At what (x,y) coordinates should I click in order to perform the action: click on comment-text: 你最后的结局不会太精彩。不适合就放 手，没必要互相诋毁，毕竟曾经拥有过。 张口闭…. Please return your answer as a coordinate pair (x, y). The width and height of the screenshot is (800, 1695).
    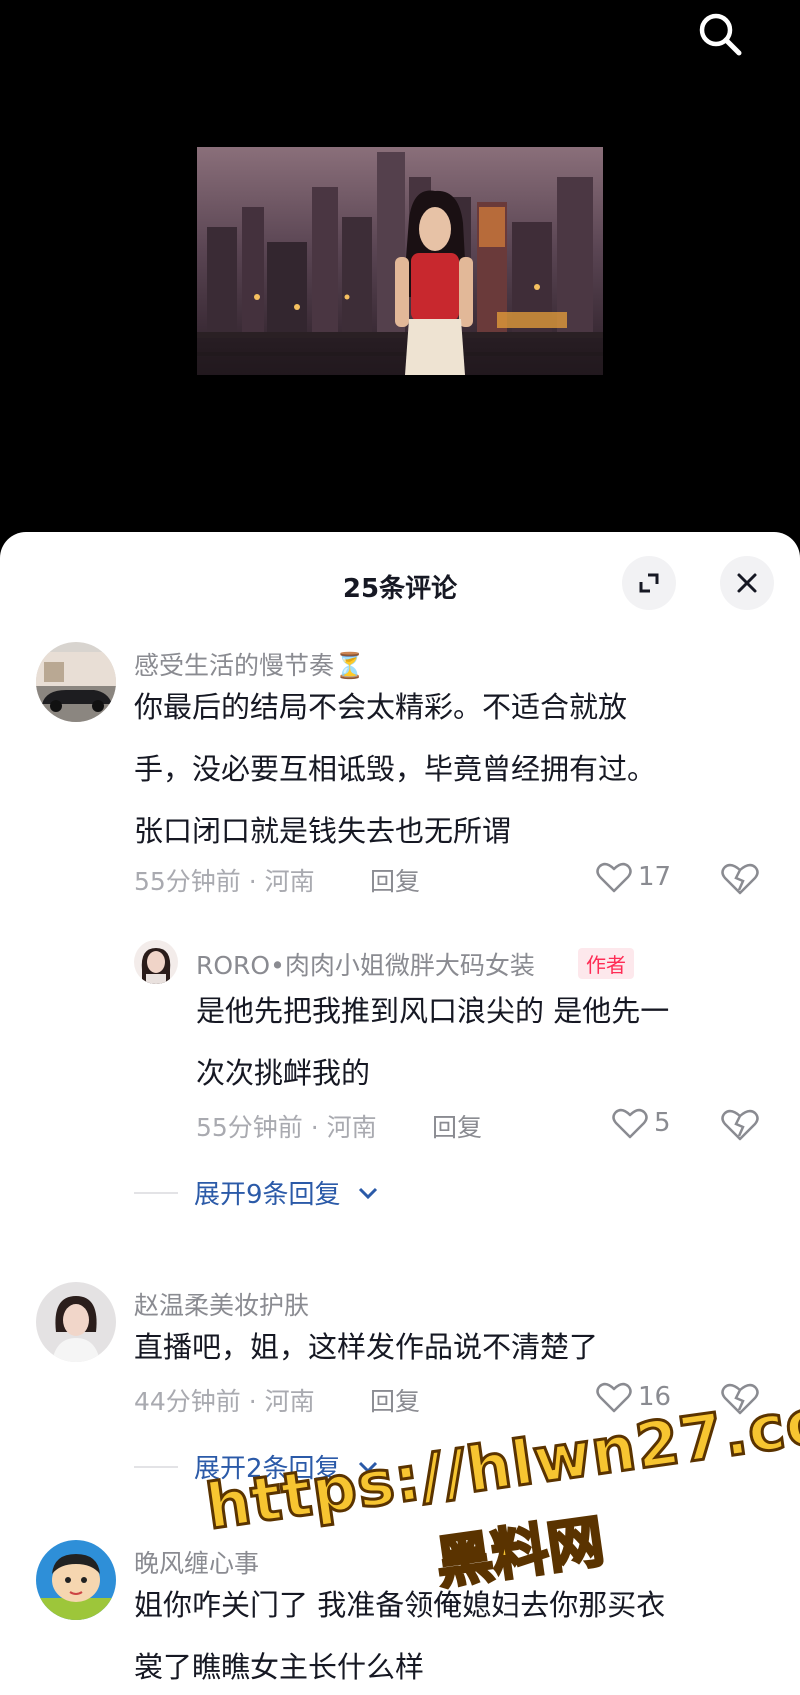
    Looking at the image, I should click on (395, 769).